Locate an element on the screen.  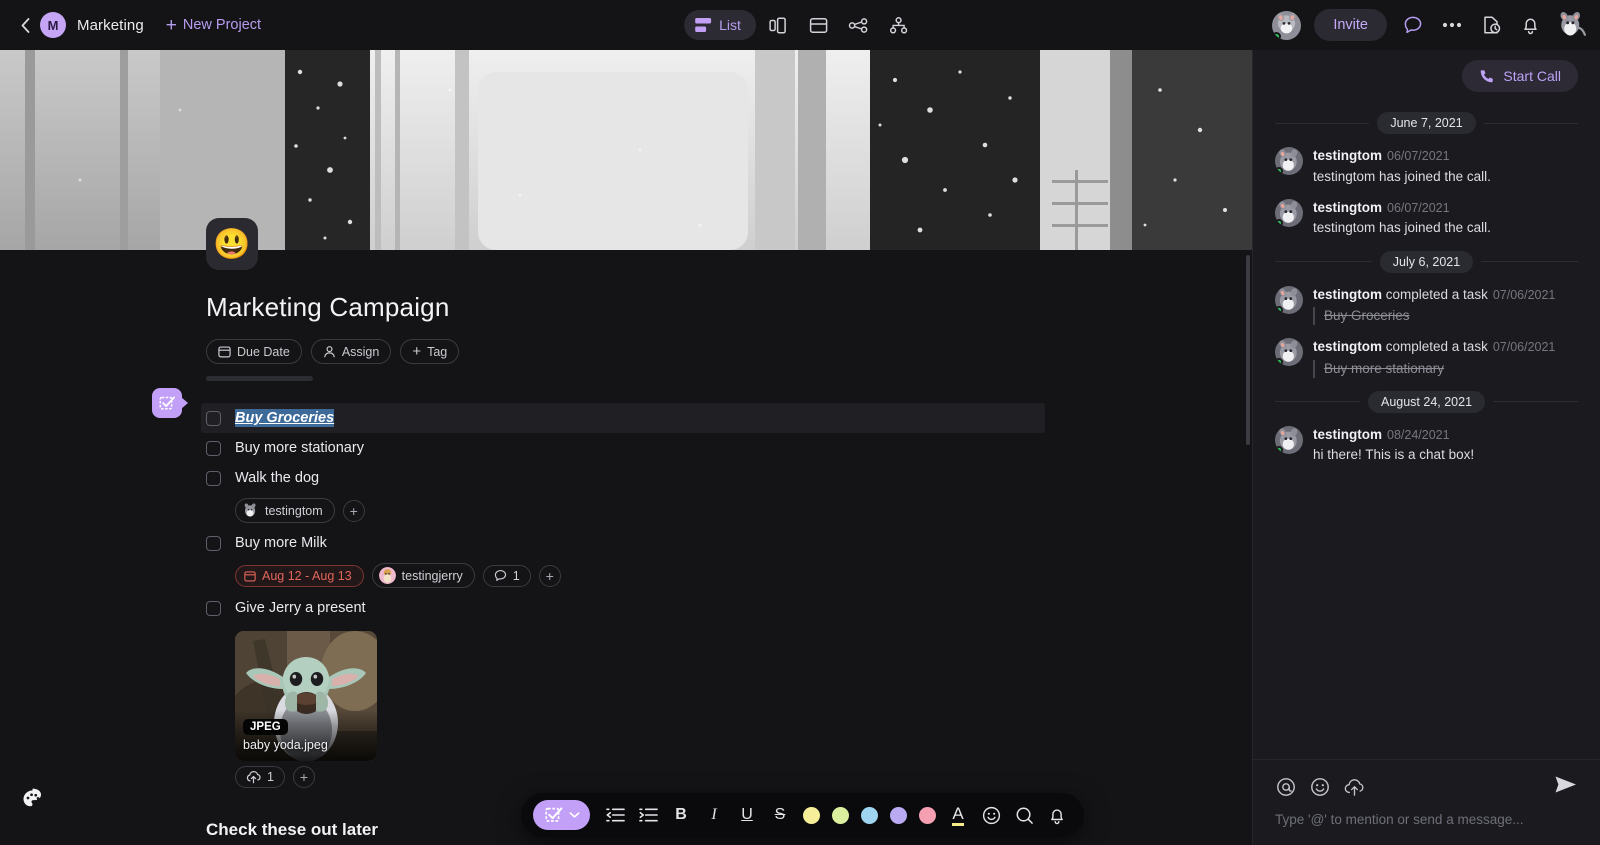
message-action: completed a task is located at coordinates (1436, 294).